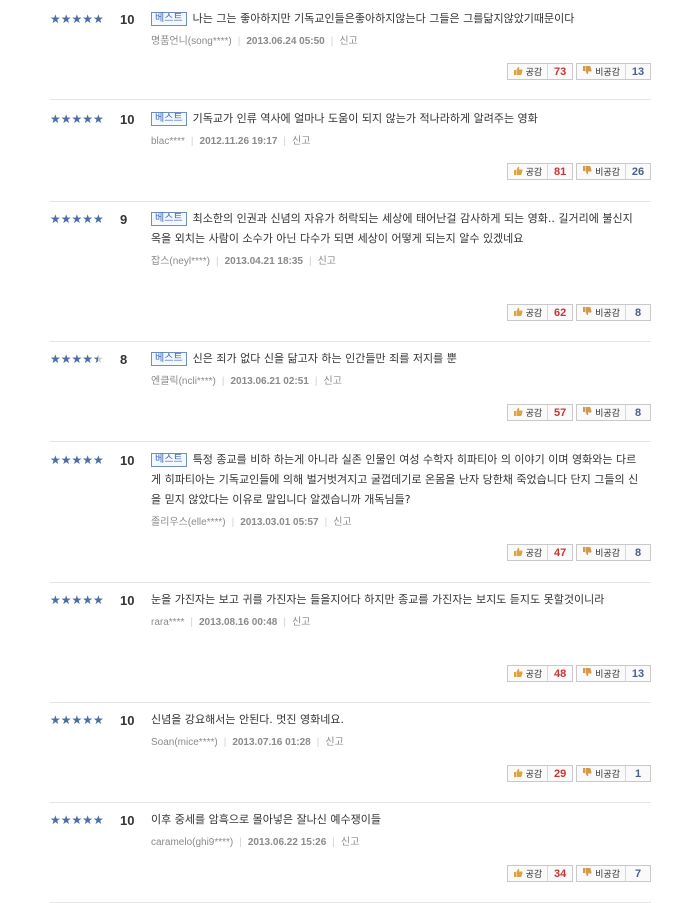  Describe the element at coordinates (396, 840) in the screenshot. I see `review-meta: caramelo(ghi9****) | 2013.06.22 15:26 | 신고` at that location.